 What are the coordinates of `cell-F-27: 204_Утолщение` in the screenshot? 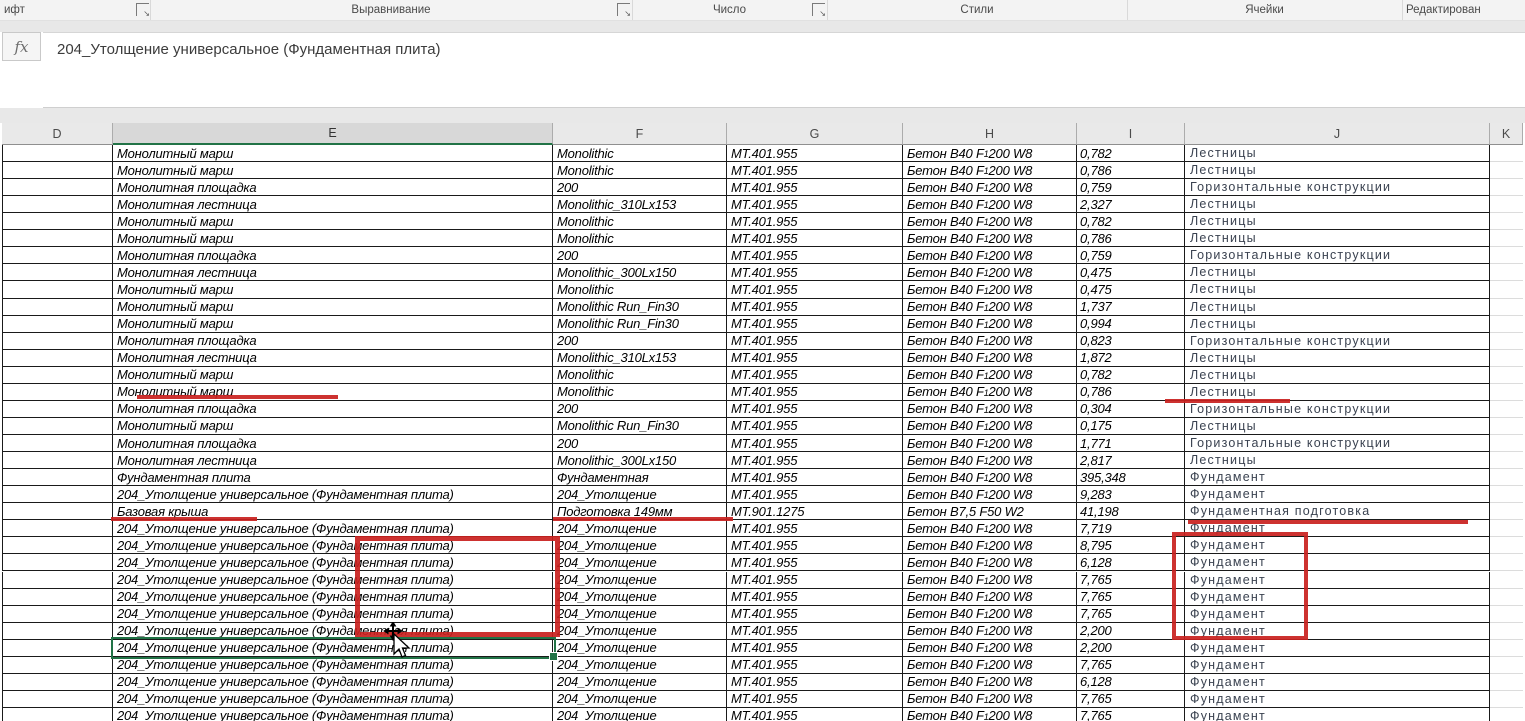 It's located at (640, 597).